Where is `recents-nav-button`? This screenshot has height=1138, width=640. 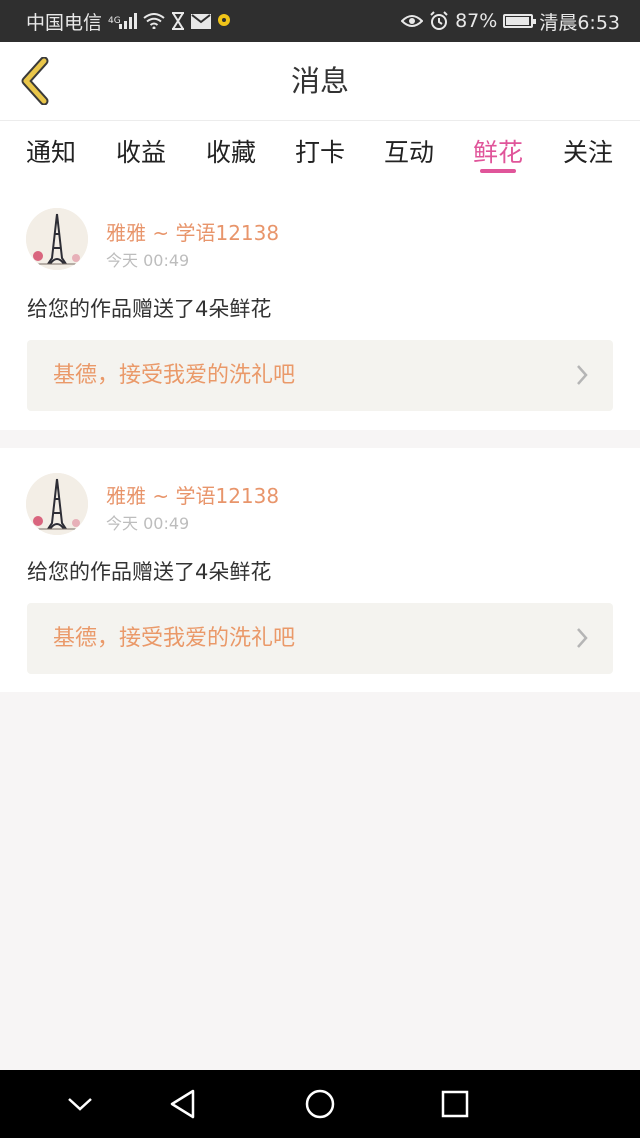
recents-nav-button is located at coordinates (455, 1104).